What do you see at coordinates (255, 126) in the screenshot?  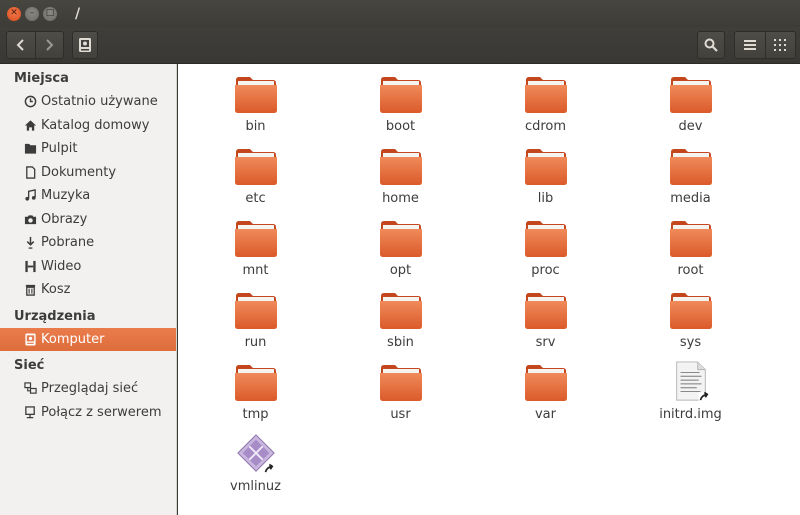 I see `file-name-label: bin` at bounding box center [255, 126].